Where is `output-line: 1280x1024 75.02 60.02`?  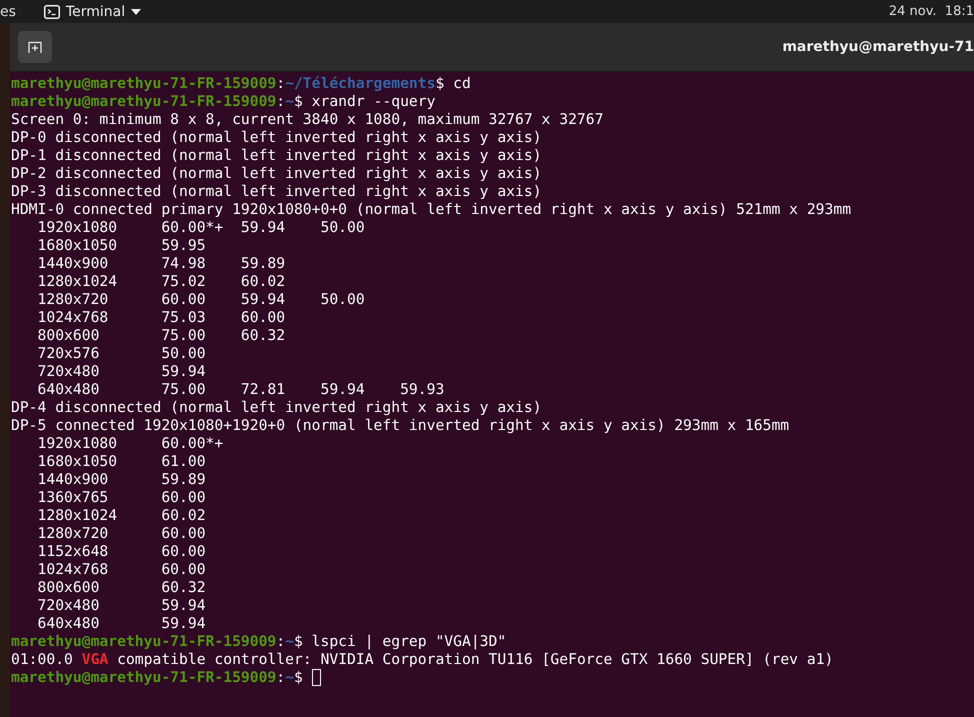
output-line: 1280x1024 75.02 60.02 is located at coordinates (161, 282).